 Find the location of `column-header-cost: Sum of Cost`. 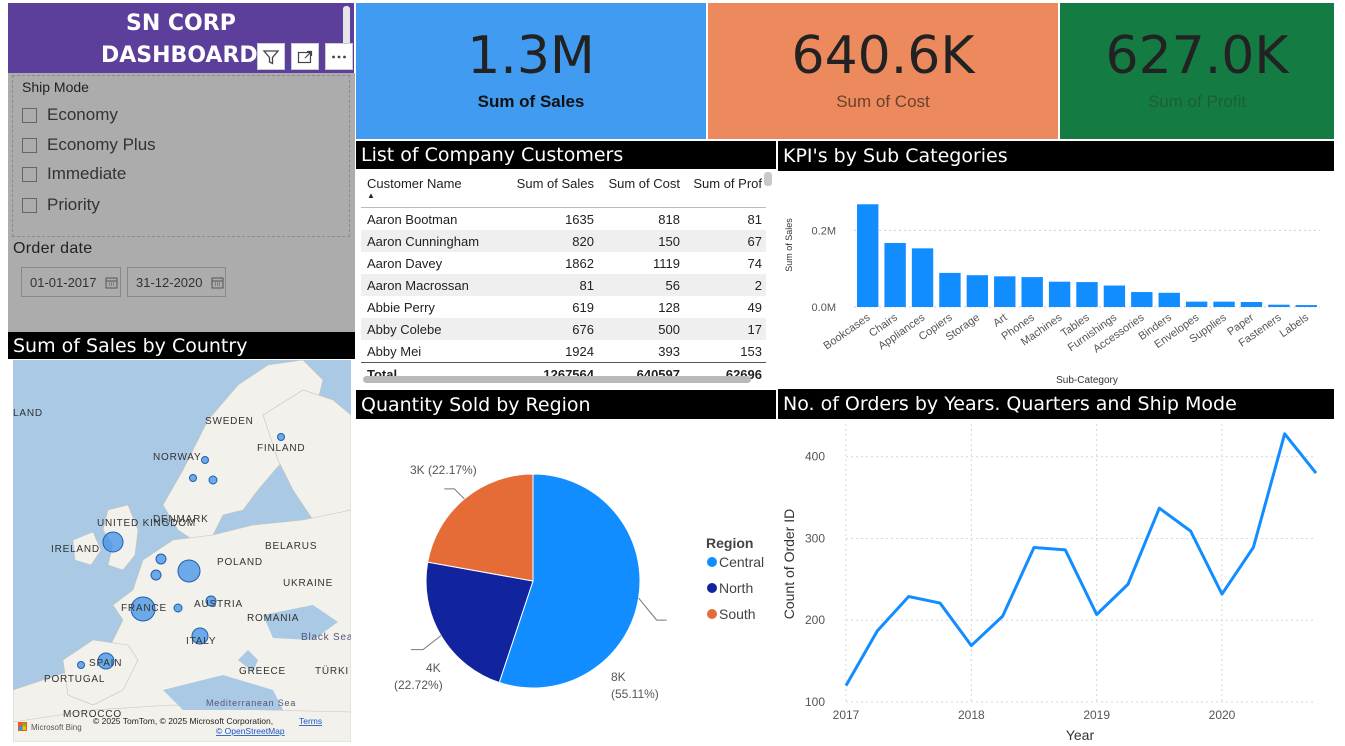

column-header-cost: Sum of Cost is located at coordinates (637, 183).